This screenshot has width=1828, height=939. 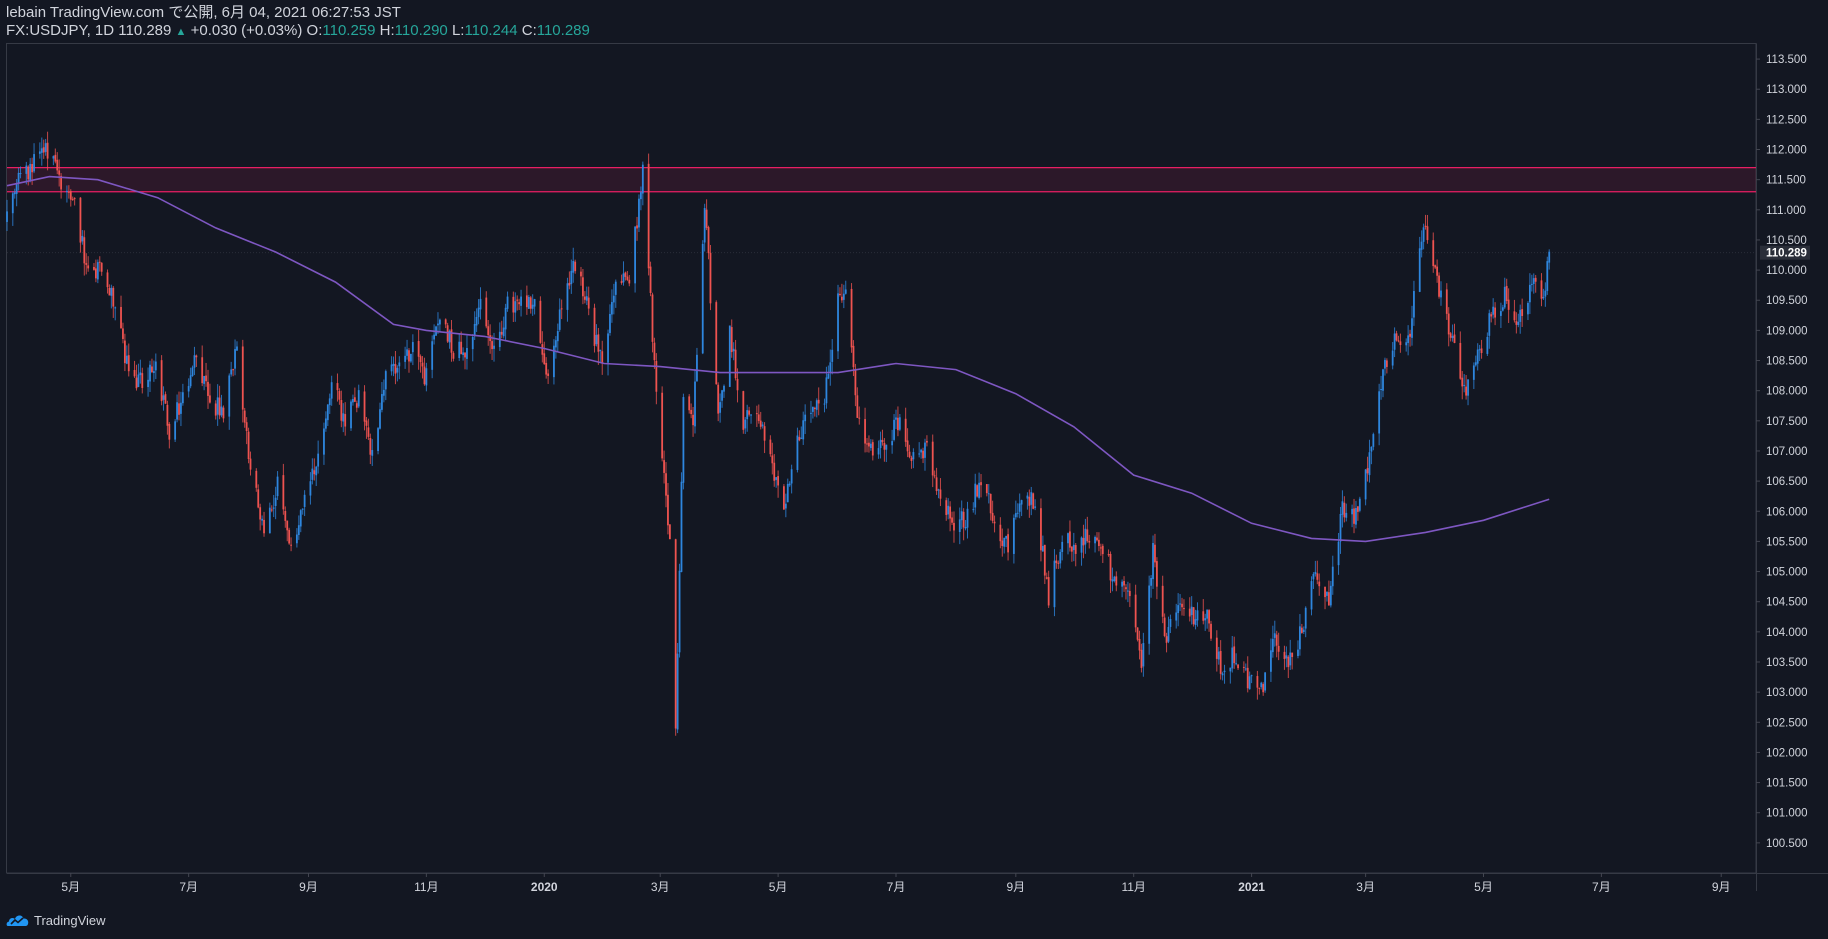 I want to click on time-tick-label: 3月, so click(x=660, y=887).